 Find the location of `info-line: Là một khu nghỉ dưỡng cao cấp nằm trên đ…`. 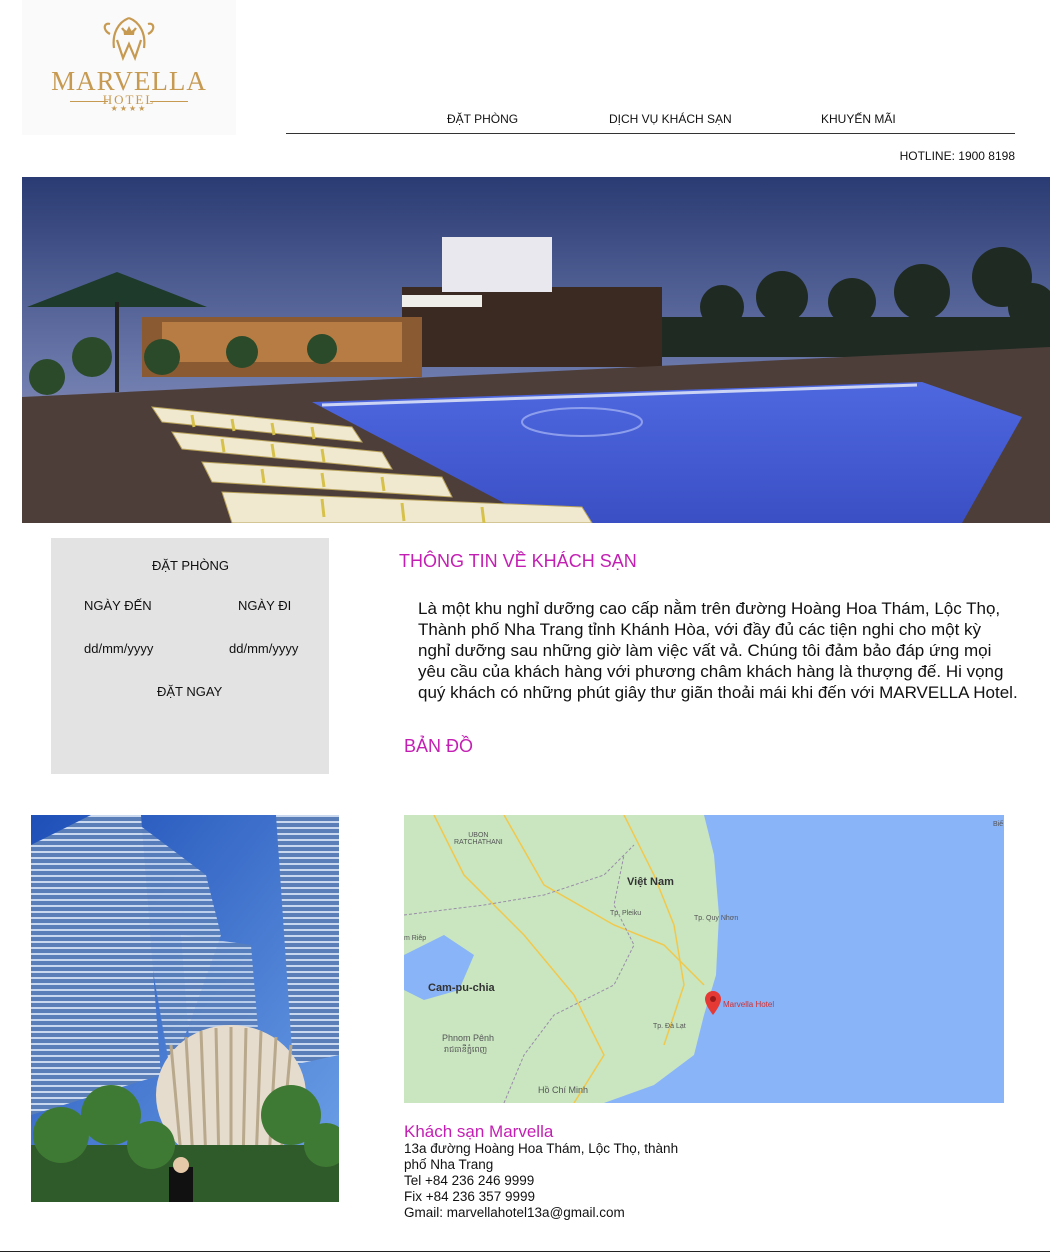

info-line: Là một khu nghỉ dưỡng cao cấp nằm trên đ… is located at coordinates (709, 608).